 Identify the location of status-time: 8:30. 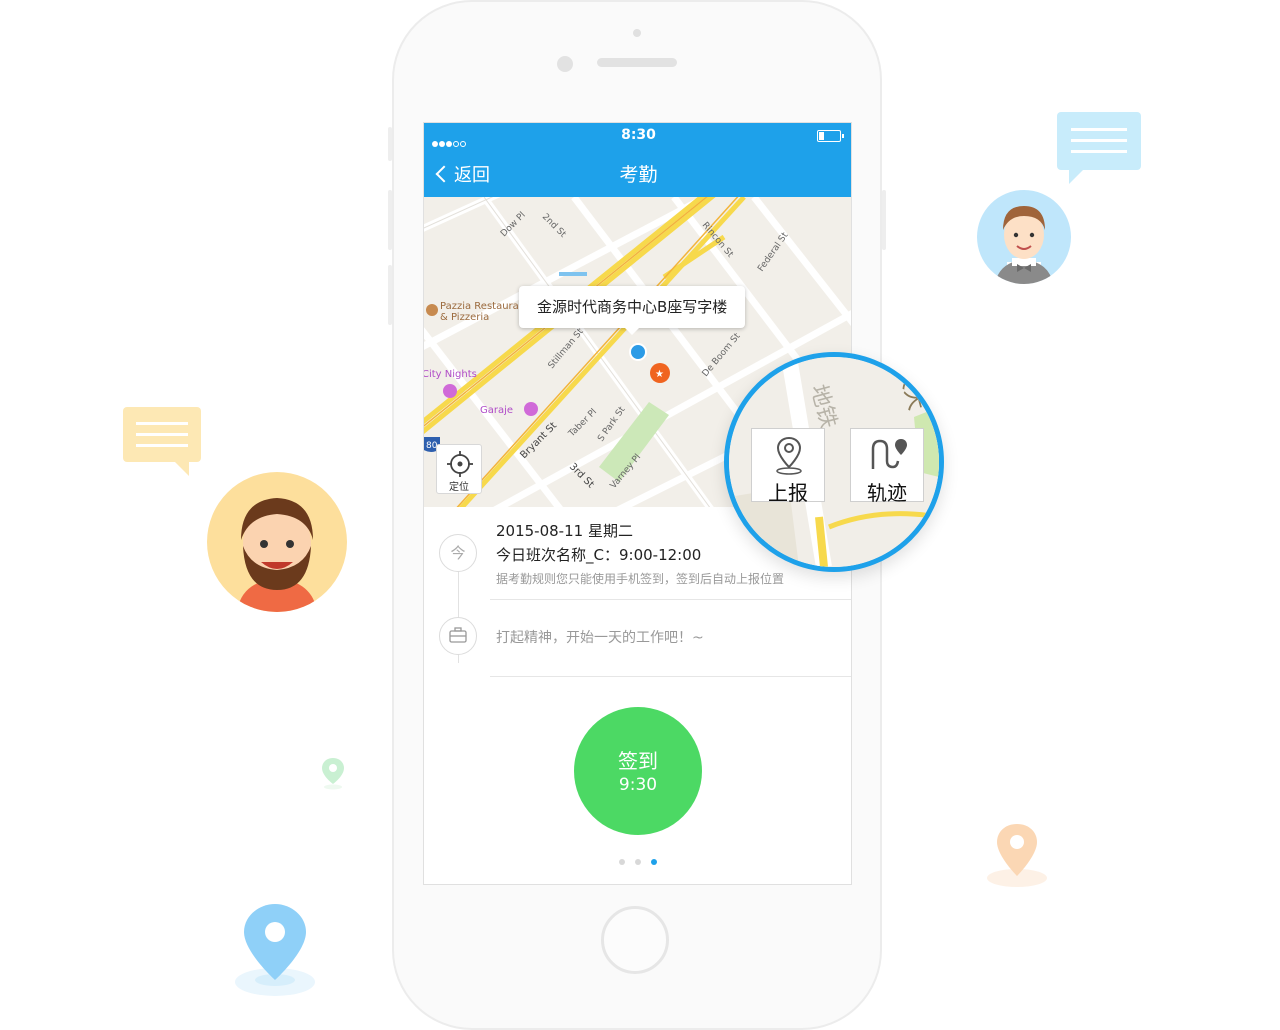
(638, 135).